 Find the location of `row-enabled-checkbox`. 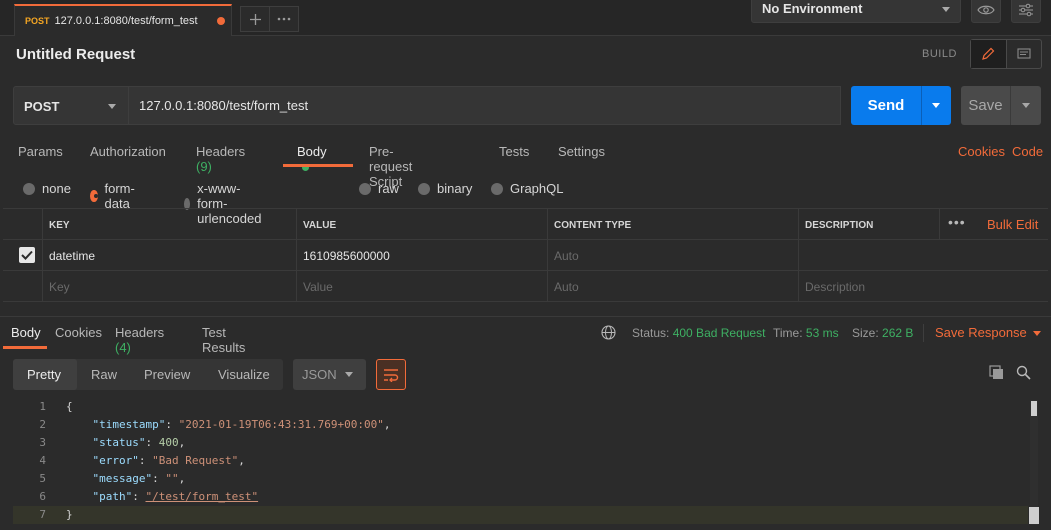

row-enabled-checkbox is located at coordinates (27, 255).